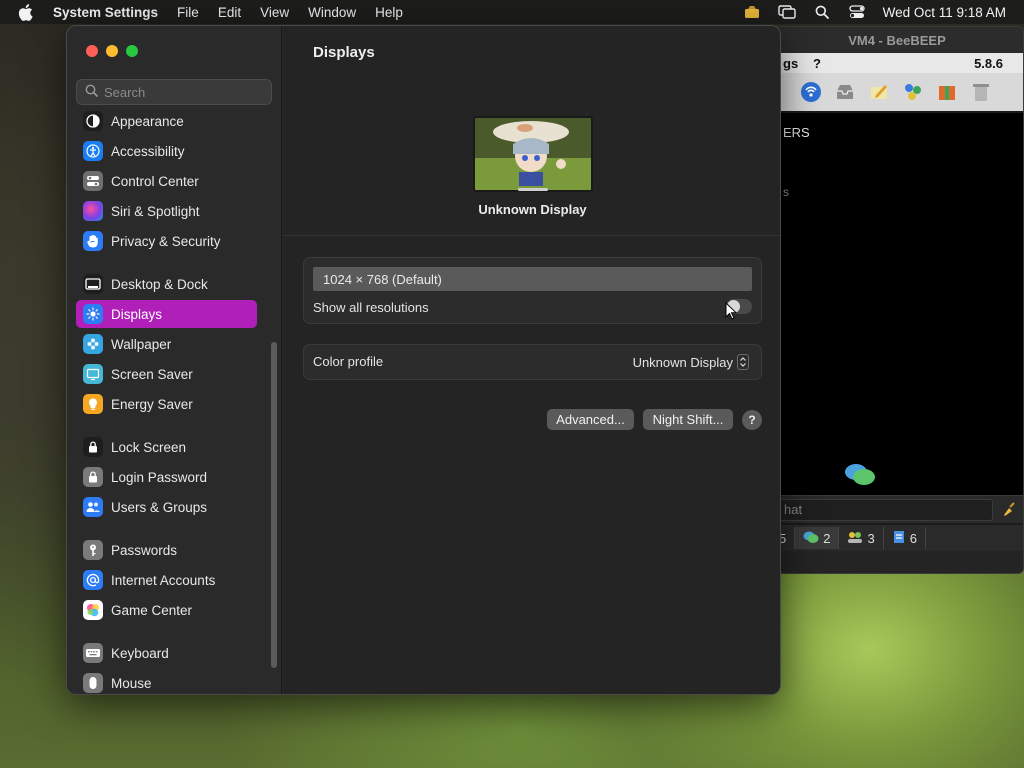 This screenshot has width=1024, height=768. Describe the element at coordinates (166, 507) in the screenshot. I see `sidebar-item-users-groups: Users & Groups` at that location.